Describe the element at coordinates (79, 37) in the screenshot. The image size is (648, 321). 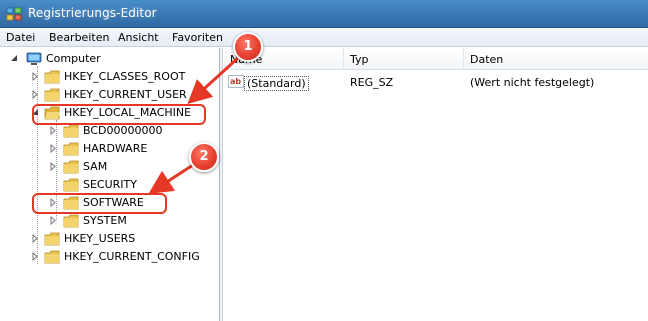
I see `menu-bearbeiten: Bearbeiten` at that location.